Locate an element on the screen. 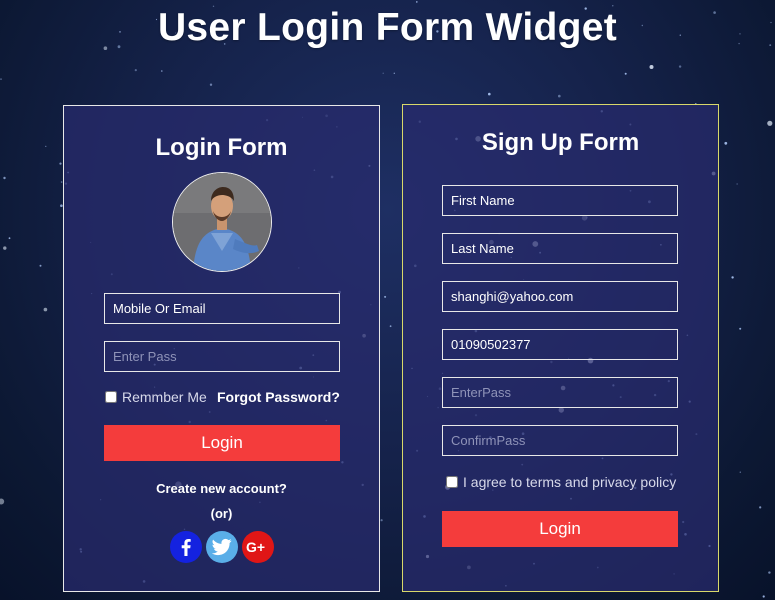 The height and width of the screenshot is (600, 775). facebook-button is located at coordinates (186, 547).